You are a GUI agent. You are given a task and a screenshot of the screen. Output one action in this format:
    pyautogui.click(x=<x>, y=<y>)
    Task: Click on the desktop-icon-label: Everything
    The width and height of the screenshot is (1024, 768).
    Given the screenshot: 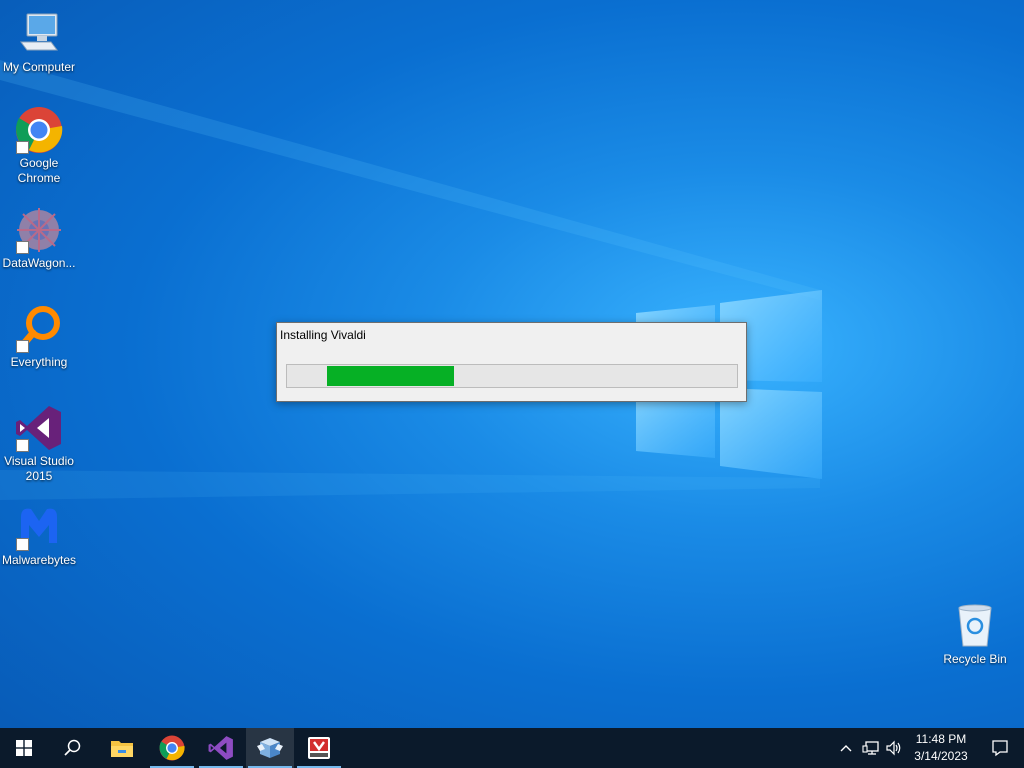 What is the action you would take?
    pyautogui.click(x=39, y=362)
    